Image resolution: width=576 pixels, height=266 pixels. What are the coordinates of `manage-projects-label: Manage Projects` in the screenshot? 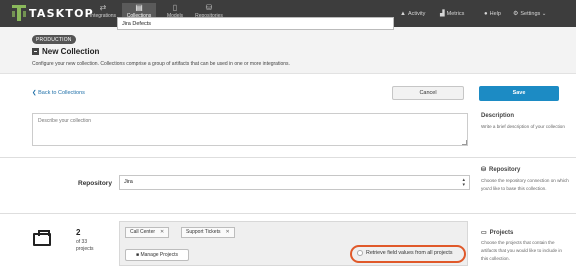 It's located at (159, 255).